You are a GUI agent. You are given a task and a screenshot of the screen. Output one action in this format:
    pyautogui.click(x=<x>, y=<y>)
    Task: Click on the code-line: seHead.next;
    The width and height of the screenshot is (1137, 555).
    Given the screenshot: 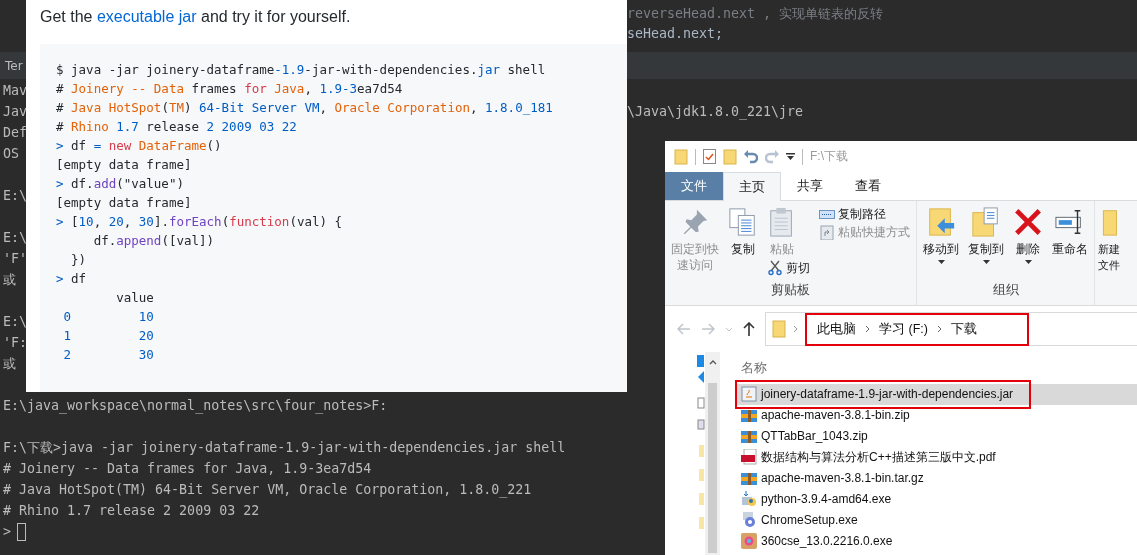 What is the action you would take?
    pyautogui.click(x=676, y=34)
    